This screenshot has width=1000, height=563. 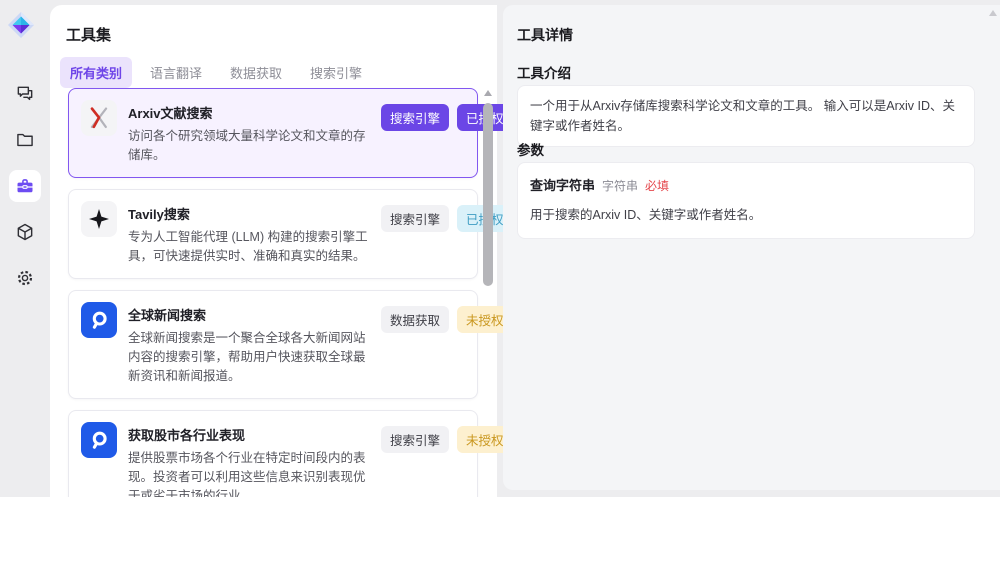 What do you see at coordinates (96, 72) in the screenshot?
I see `tab-0: 所有类别` at bounding box center [96, 72].